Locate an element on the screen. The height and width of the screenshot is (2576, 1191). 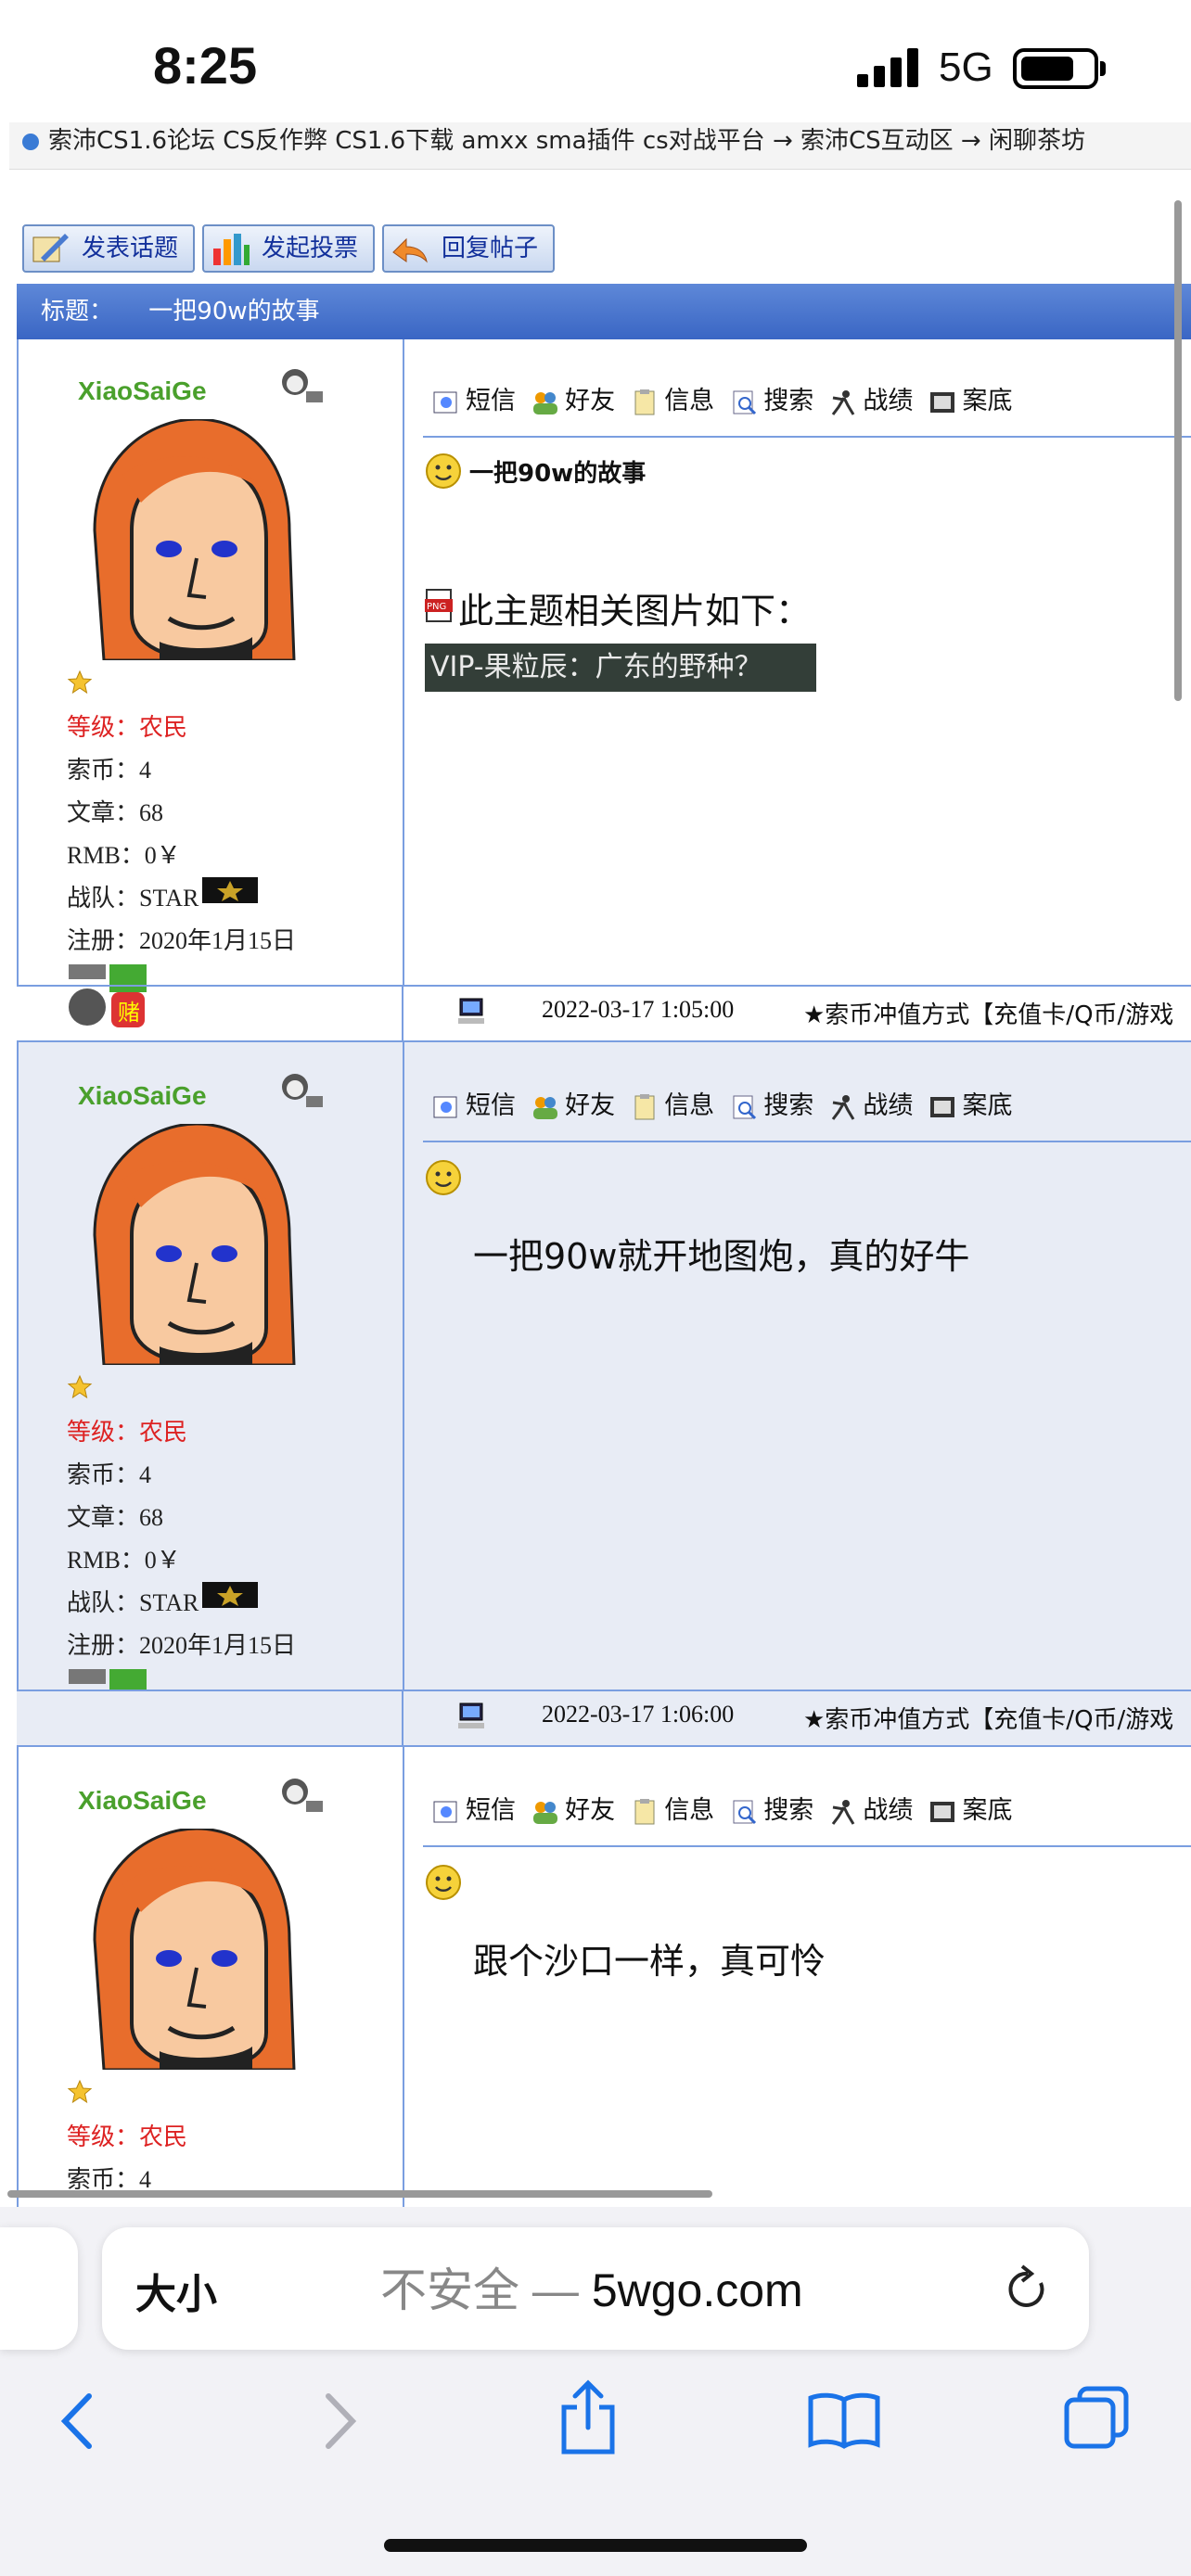
bookmarks-icon is located at coordinates (844, 2420).